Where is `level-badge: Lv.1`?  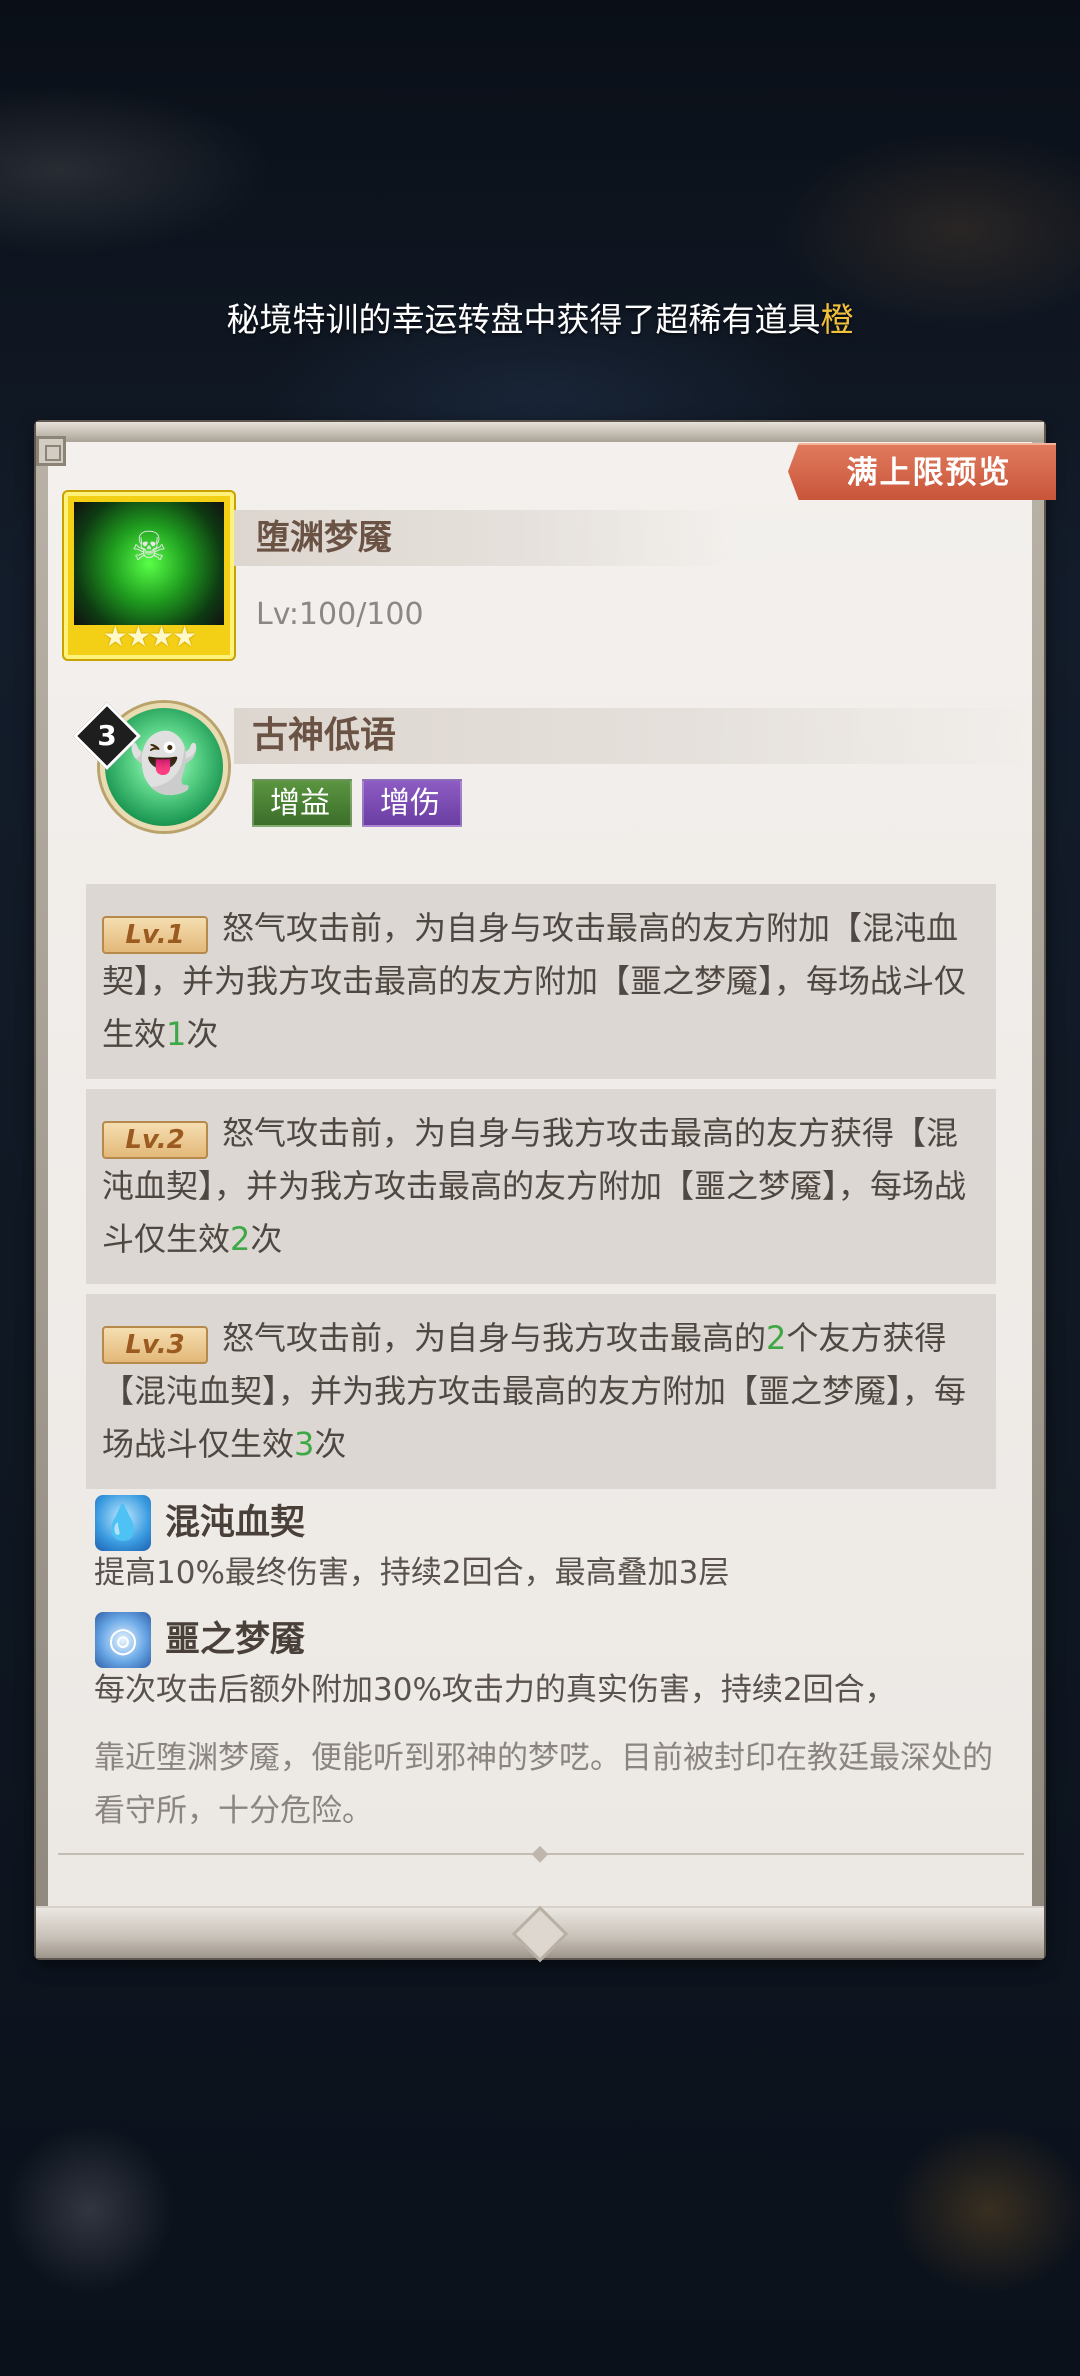 level-badge: Lv.1 is located at coordinates (155, 935).